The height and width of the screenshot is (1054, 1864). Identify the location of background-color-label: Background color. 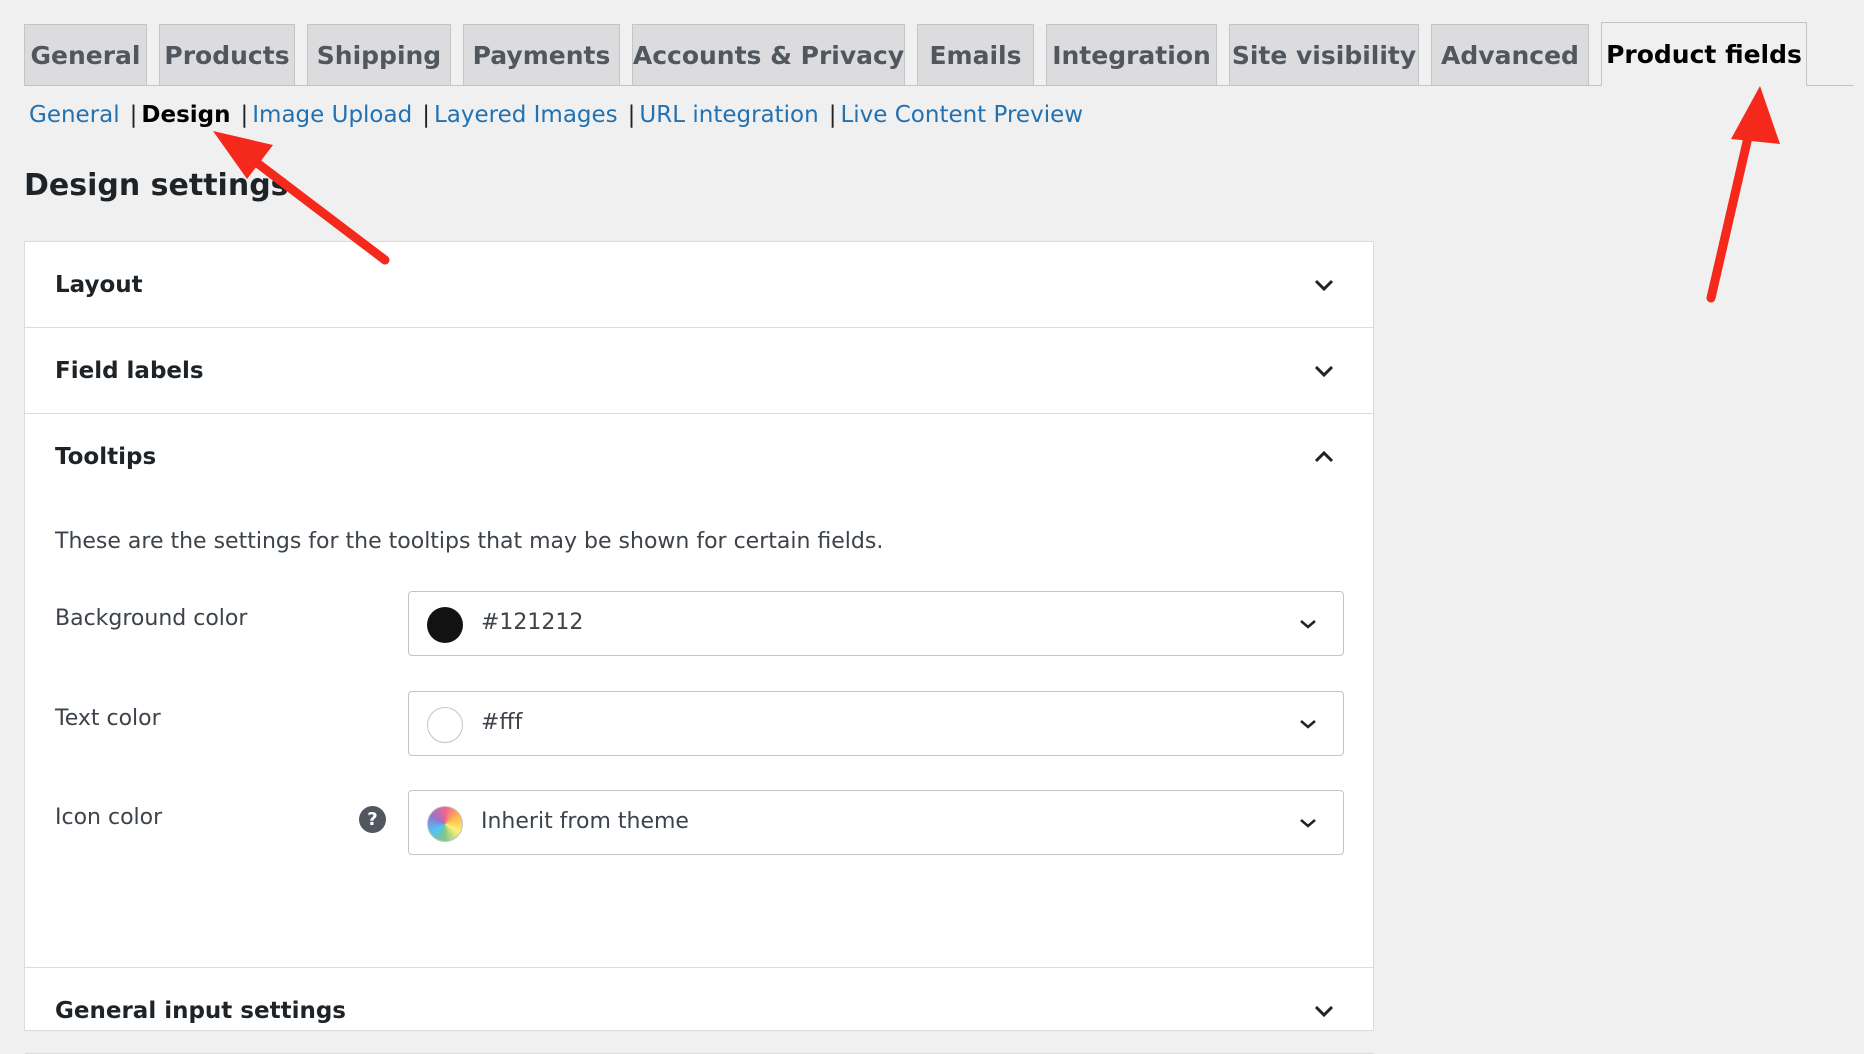
(151, 618).